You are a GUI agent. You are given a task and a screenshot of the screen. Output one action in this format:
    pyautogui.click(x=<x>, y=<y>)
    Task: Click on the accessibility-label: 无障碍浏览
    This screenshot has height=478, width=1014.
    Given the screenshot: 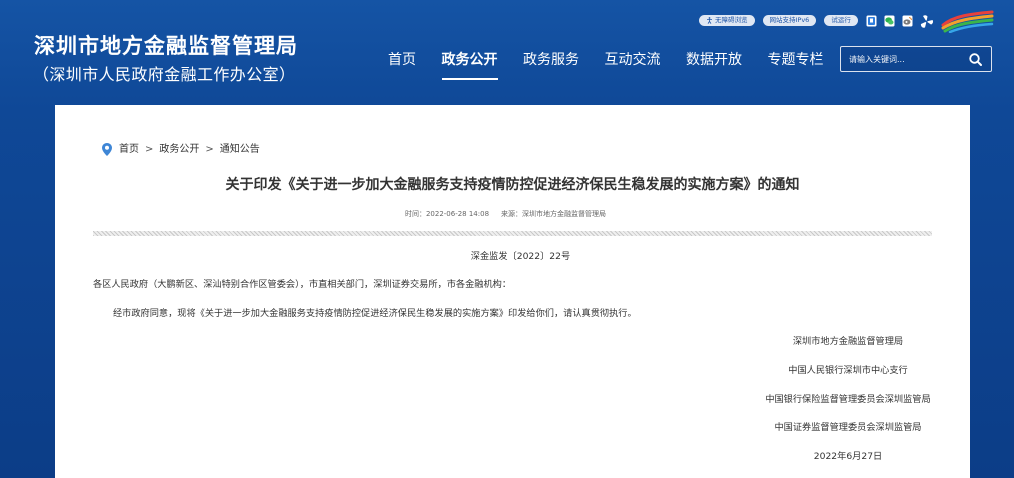 What is the action you would take?
    pyautogui.click(x=731, y=20)
    